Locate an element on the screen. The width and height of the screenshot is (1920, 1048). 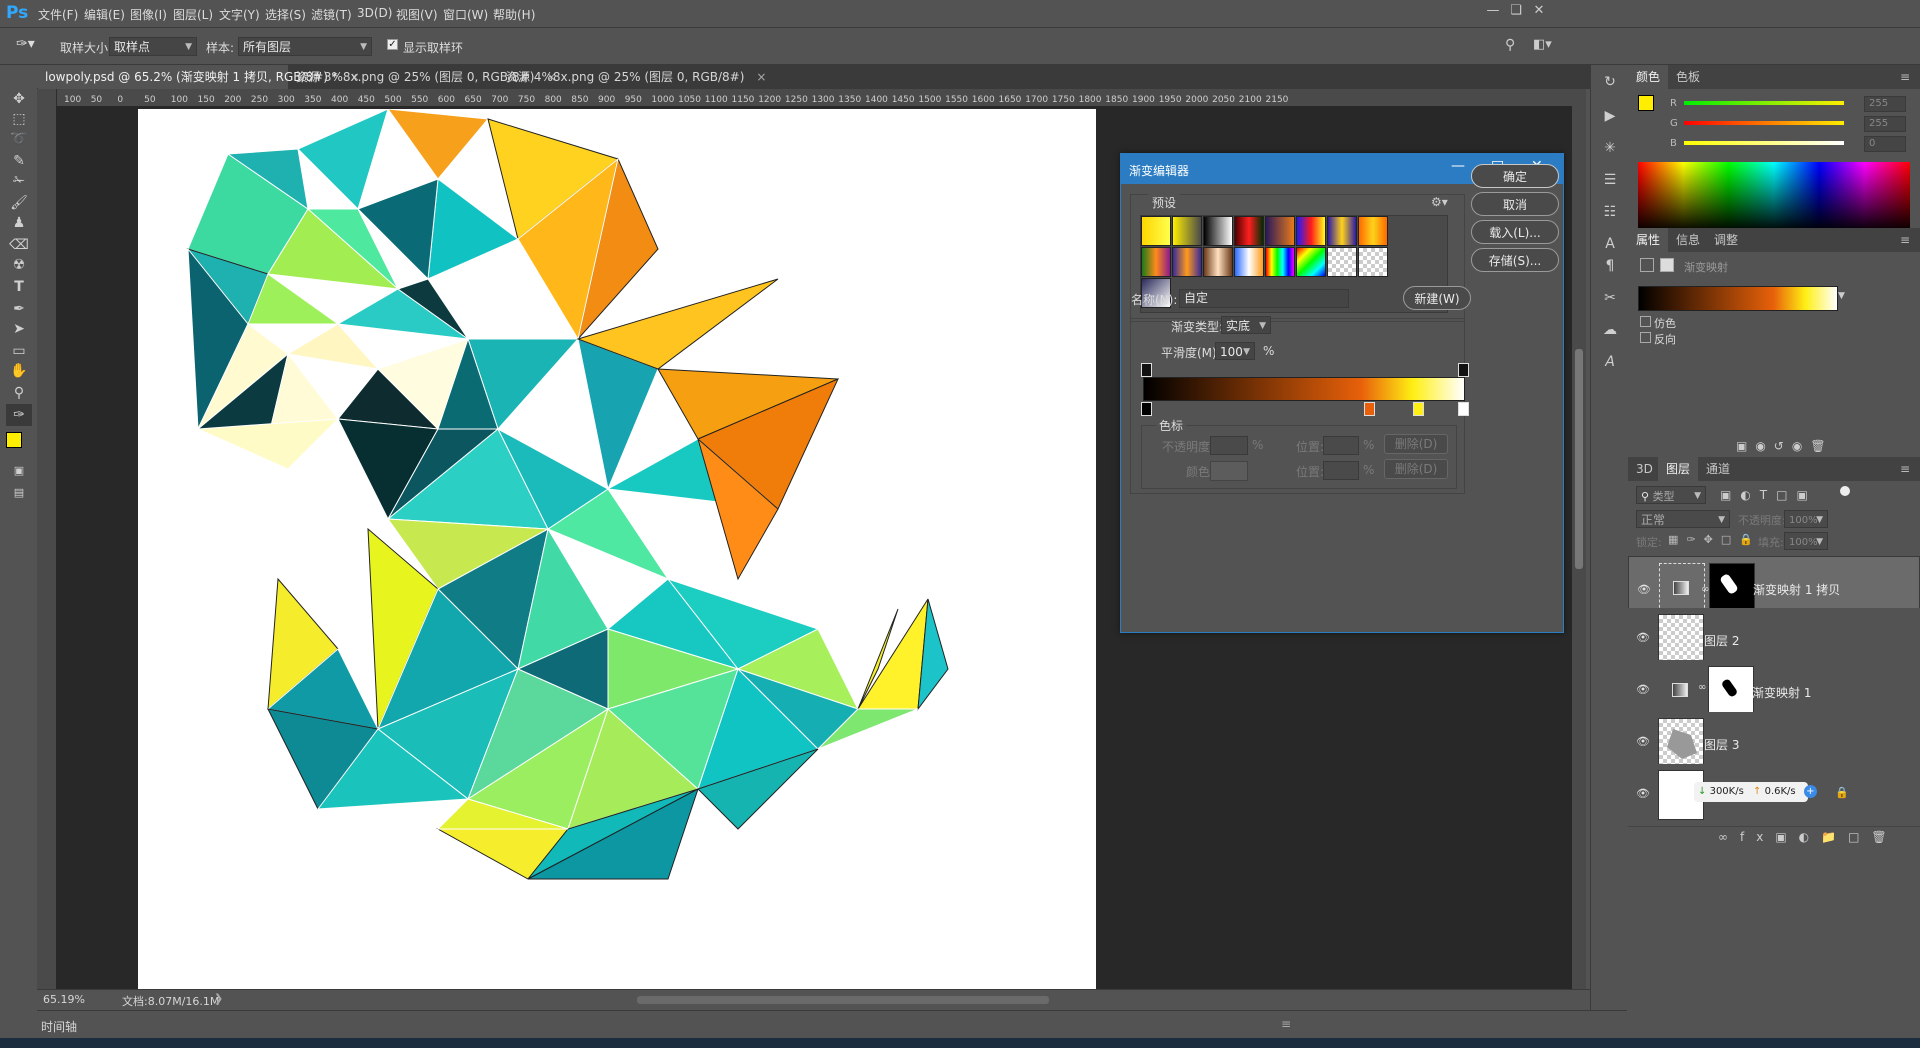
marquee-tool-icon: ⬚ is located at coordinates (19, 119).